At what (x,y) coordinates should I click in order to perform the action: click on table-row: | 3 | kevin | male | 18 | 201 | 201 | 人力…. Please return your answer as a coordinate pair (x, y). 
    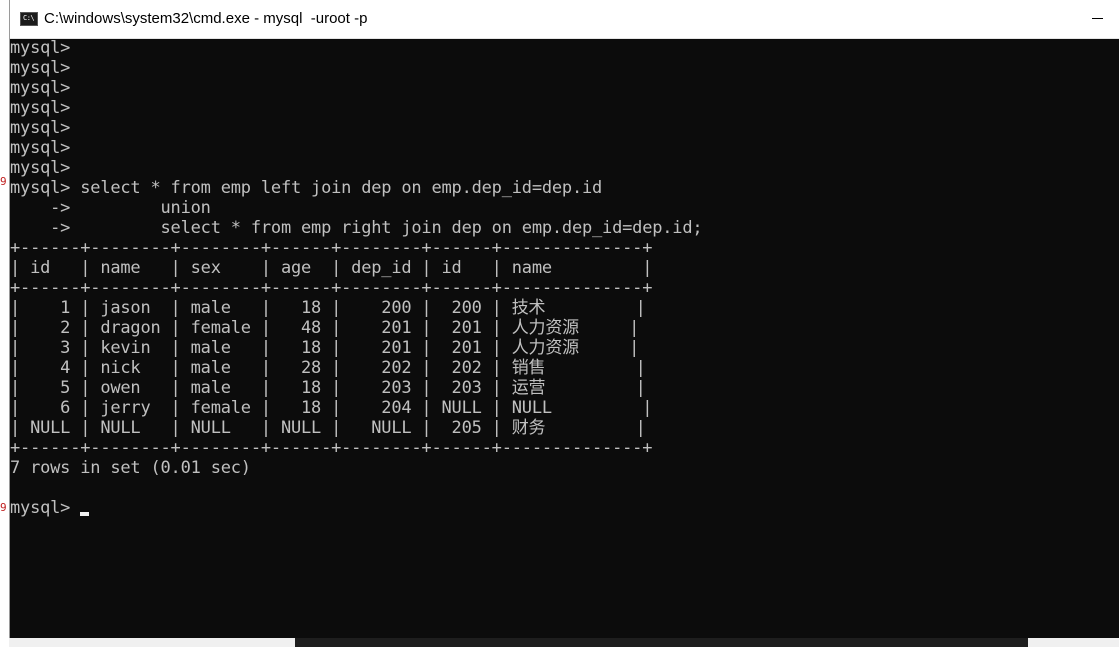
    Looking at the image, I should click on (325, 348).